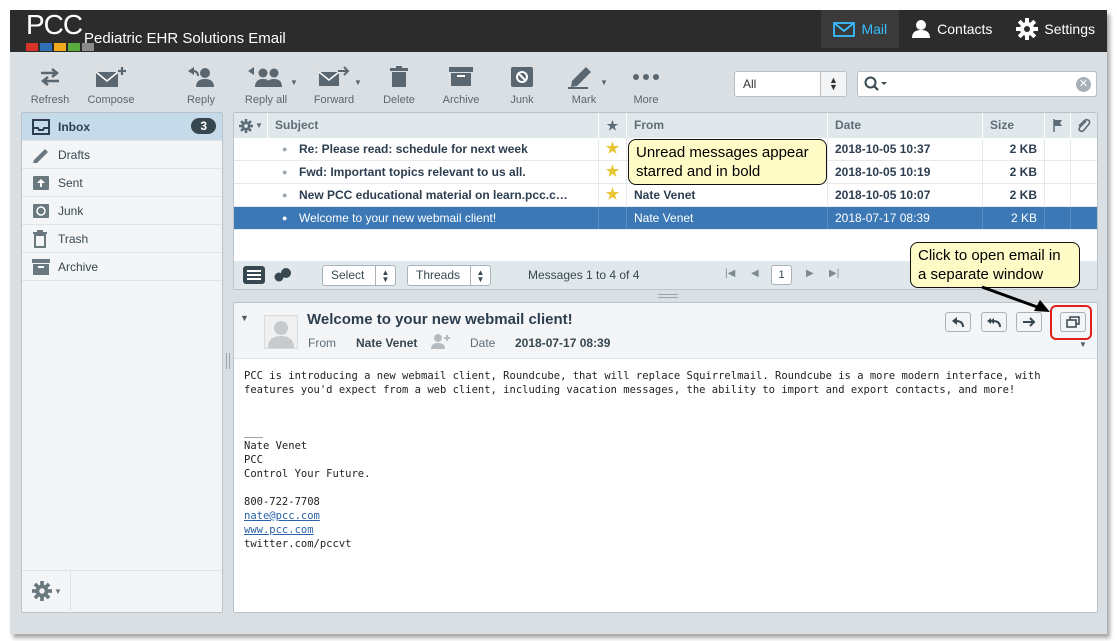  What do you see at coordinates (399, 76) in the screenshot?
I see `delete-icon` at bounding box center [399, 76].